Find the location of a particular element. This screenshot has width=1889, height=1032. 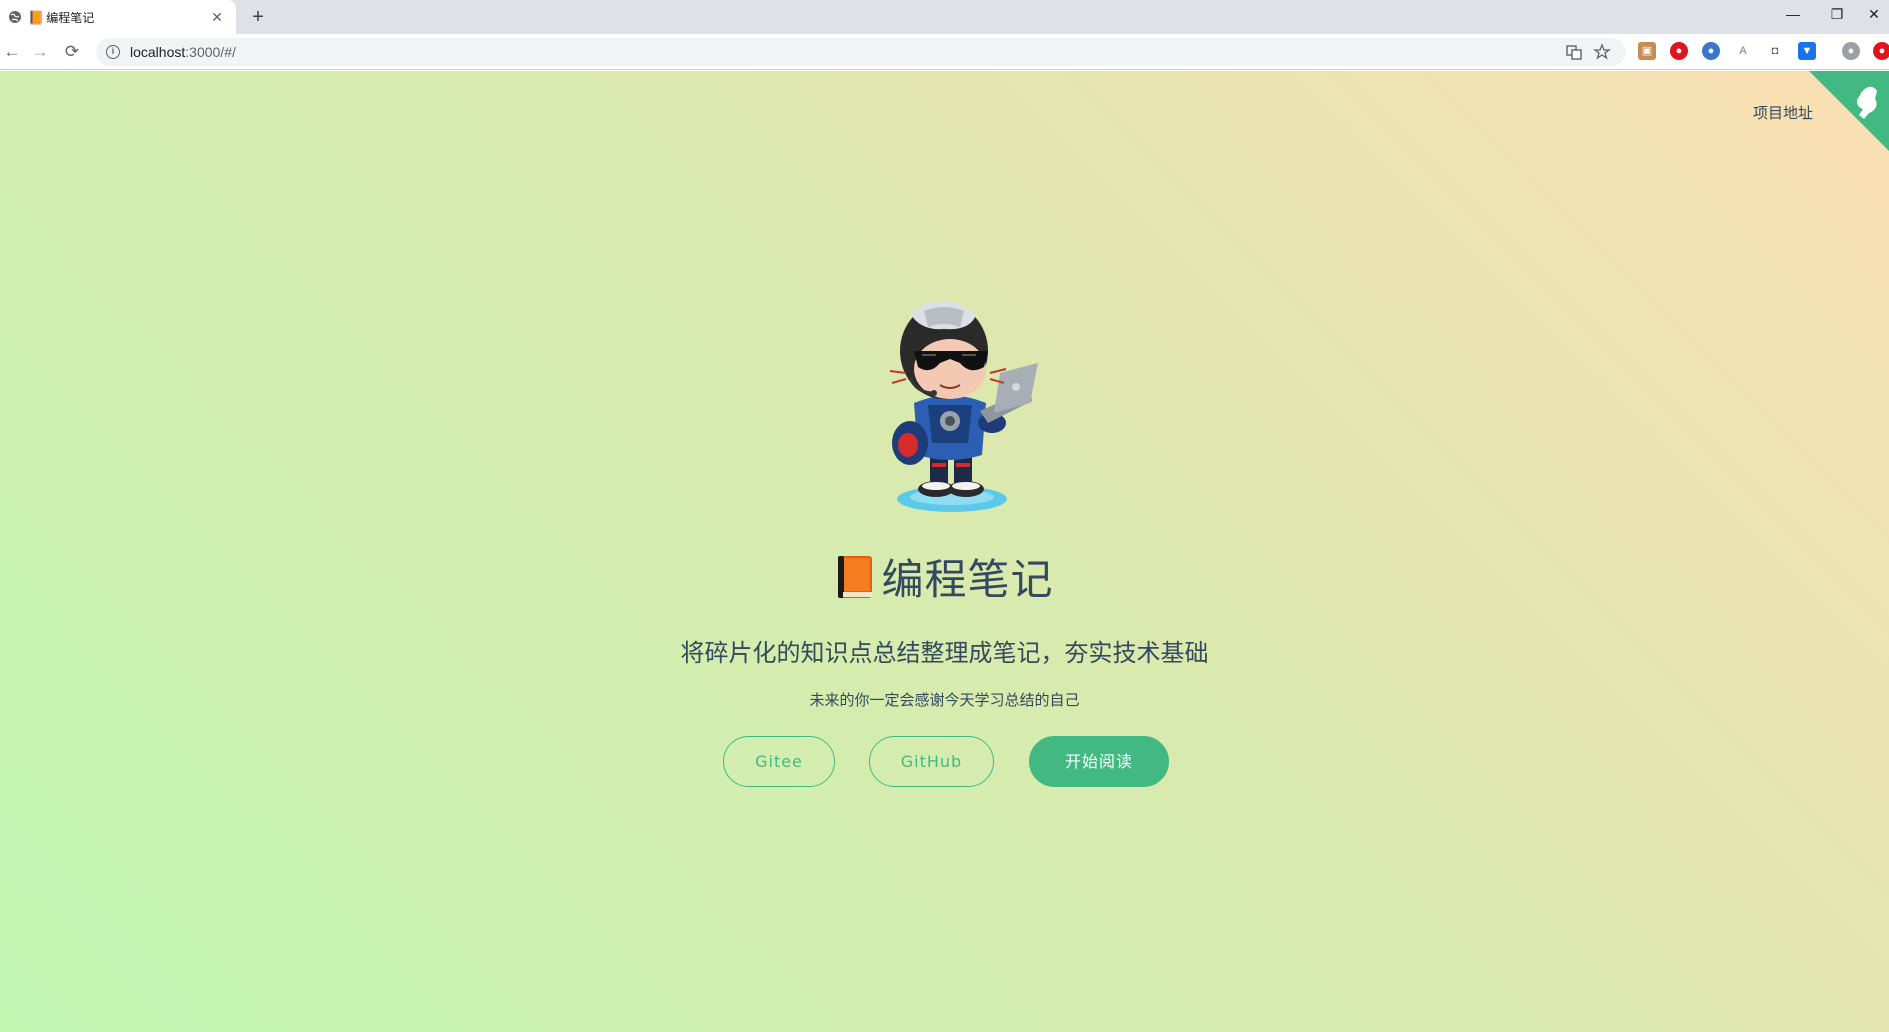

tagline: 将碎片化的知识点总结整理成笔记，夯实技术基础 is located at coordinates (944, 653).